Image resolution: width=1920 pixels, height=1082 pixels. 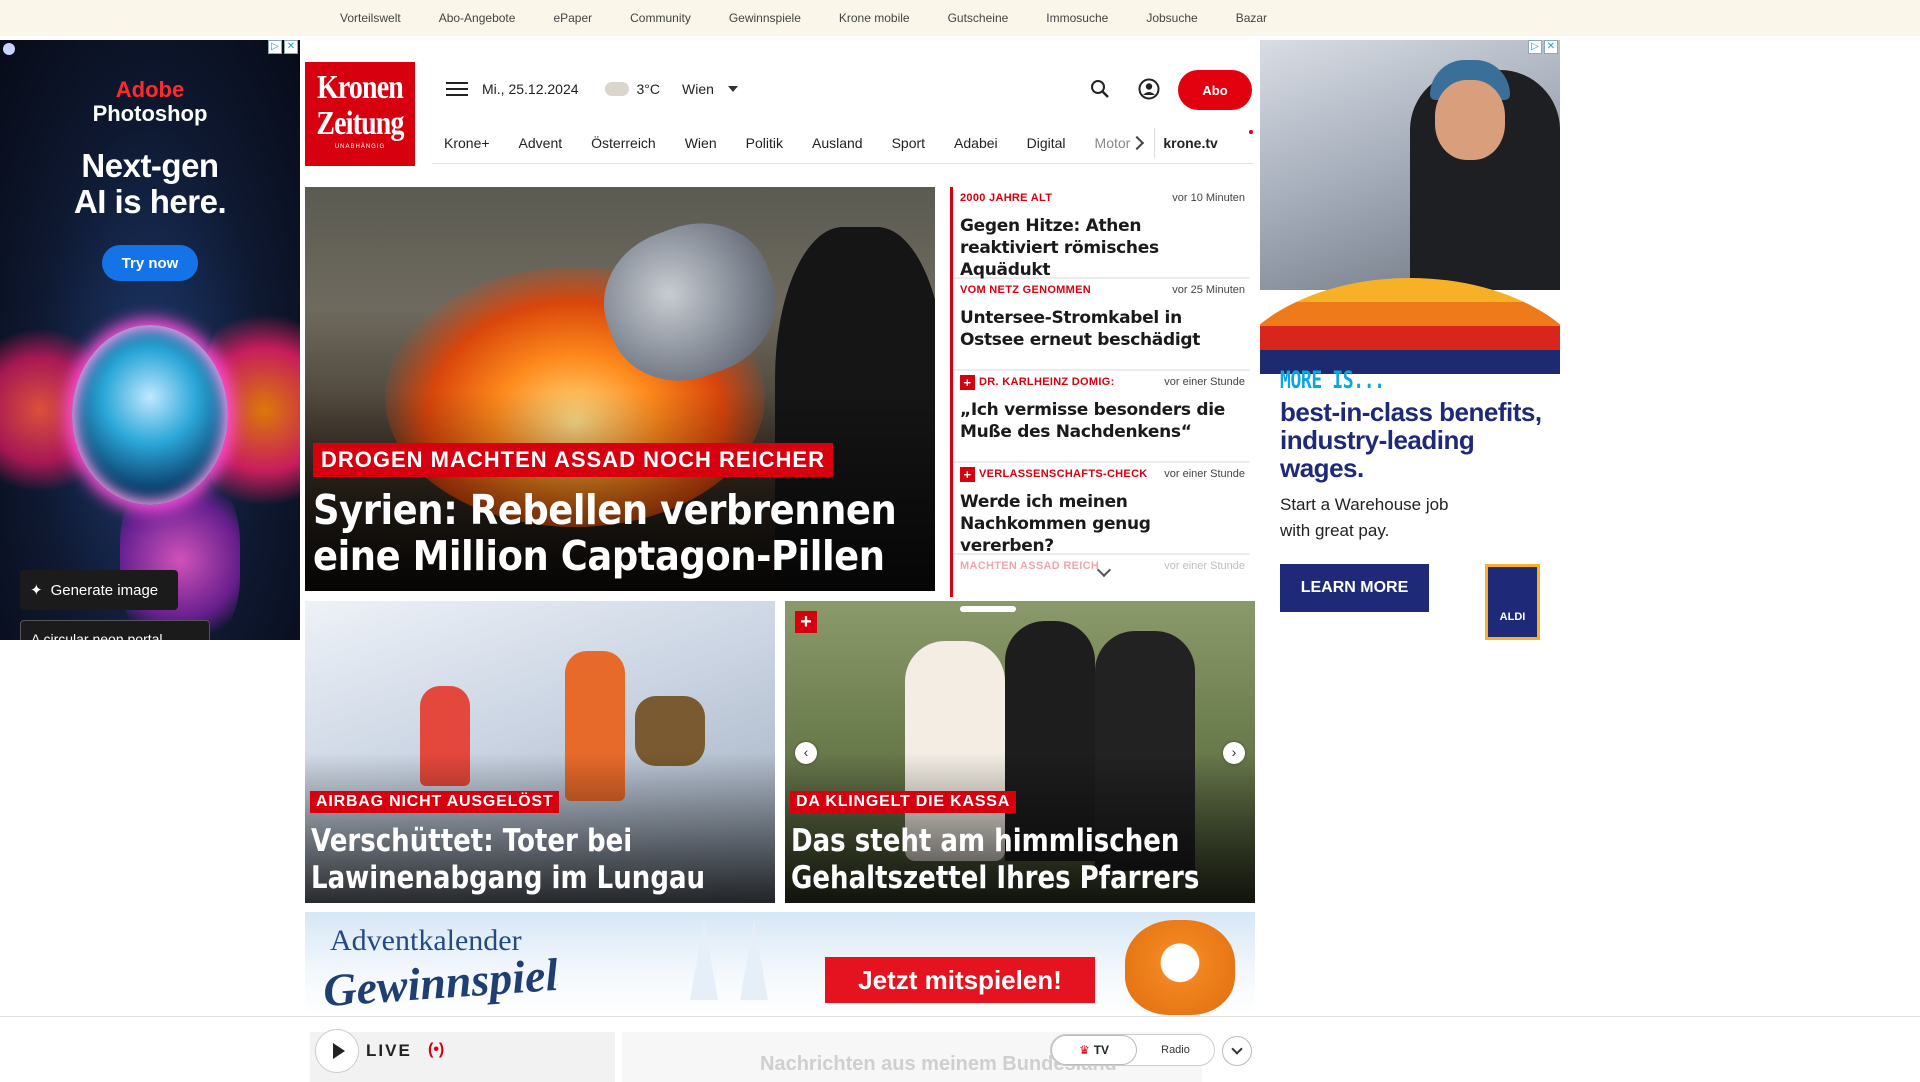 What do you see at coordinates (572, 18) in the screenshot?
I see `utility-link-epaper: ePaper` at bounding box center [572, 18].